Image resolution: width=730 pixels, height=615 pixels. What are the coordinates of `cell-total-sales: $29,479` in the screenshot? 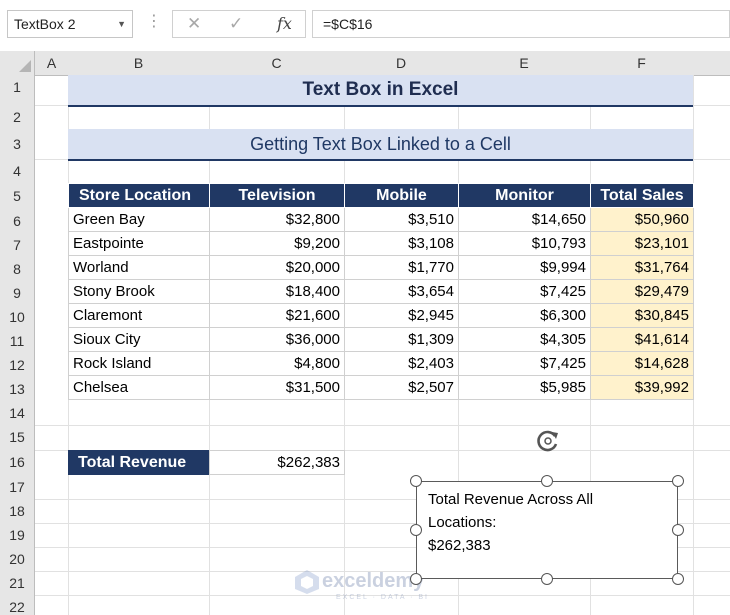 It's located at (642, 291).